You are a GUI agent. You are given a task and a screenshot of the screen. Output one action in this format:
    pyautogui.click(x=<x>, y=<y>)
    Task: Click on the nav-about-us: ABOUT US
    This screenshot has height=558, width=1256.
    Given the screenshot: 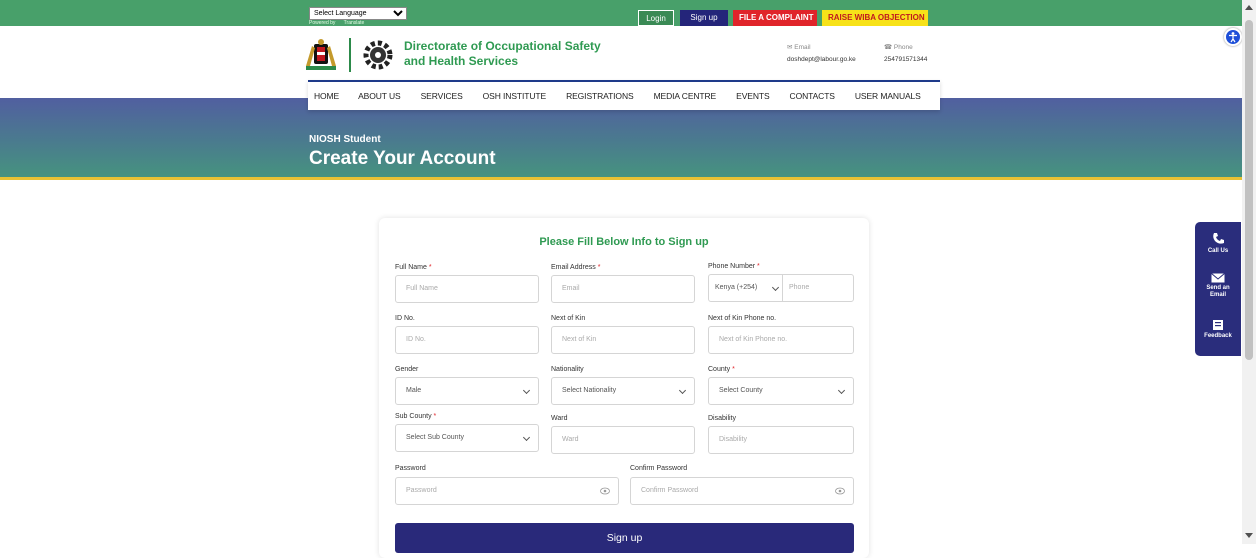 What is the action you would take?
    pyautogui.click(x=379, y=96)
    